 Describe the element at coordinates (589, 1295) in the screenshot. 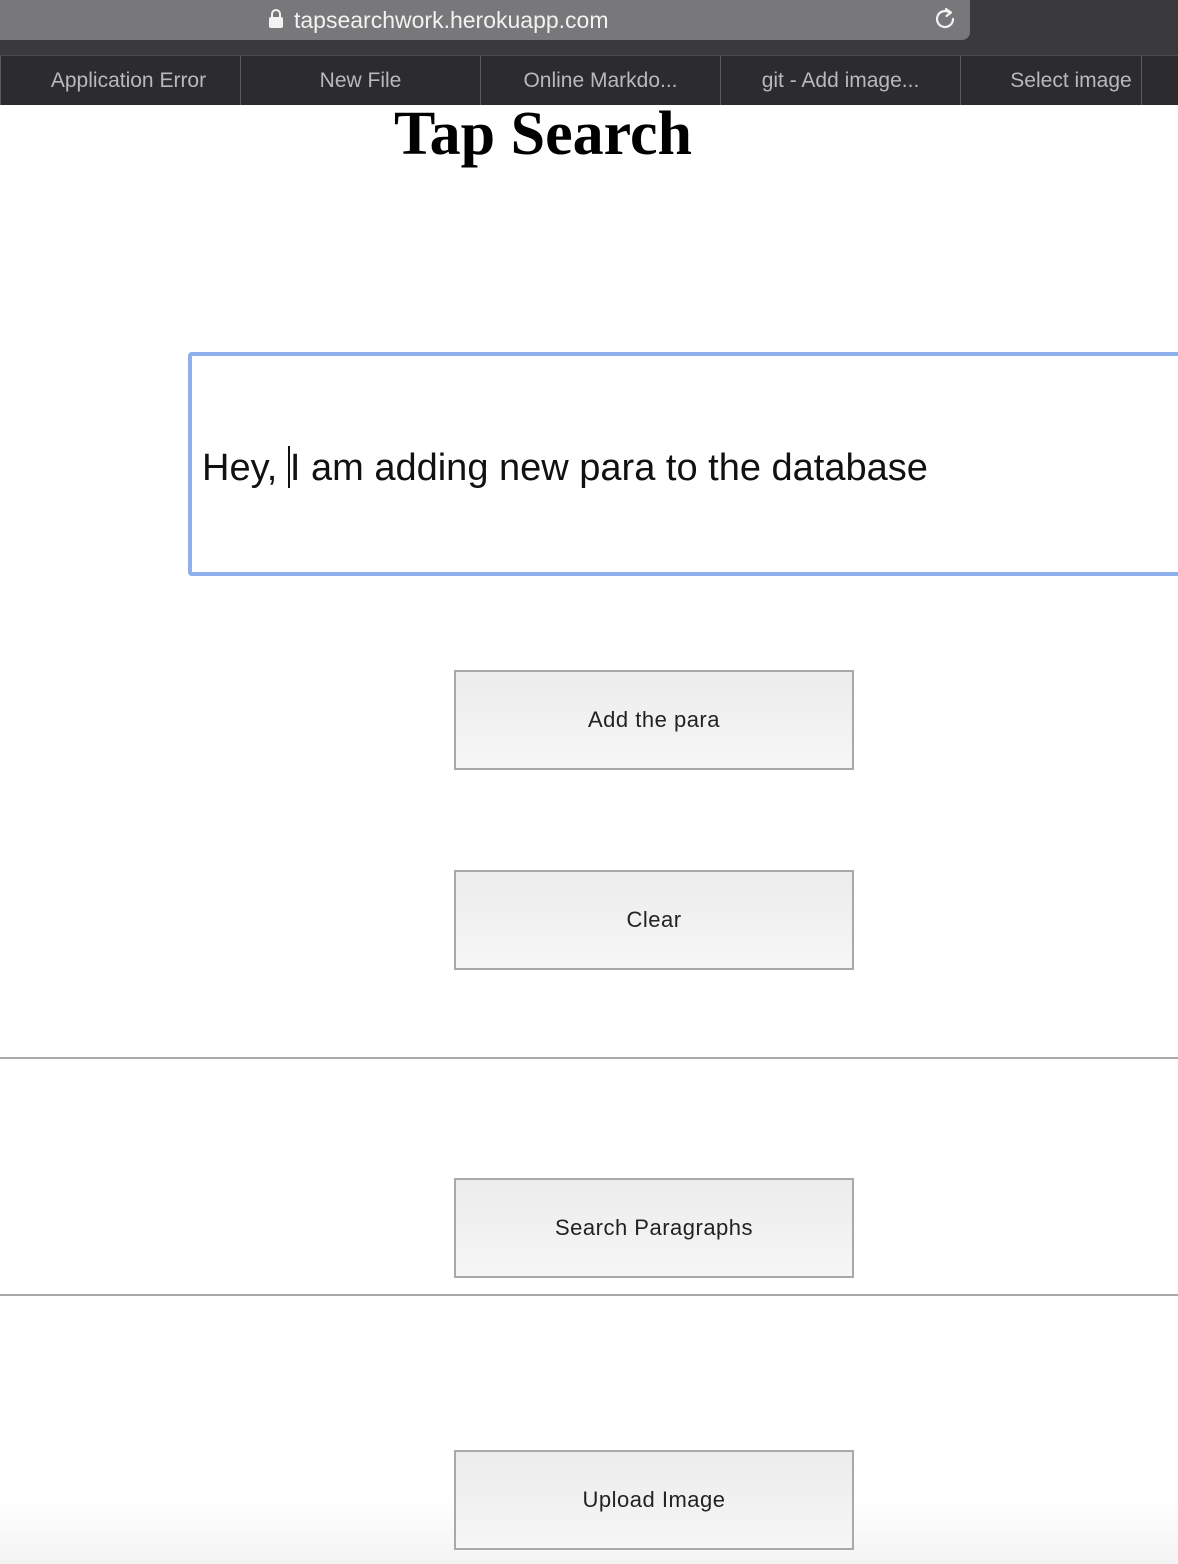

I see `section-divider-bottom` at that location.